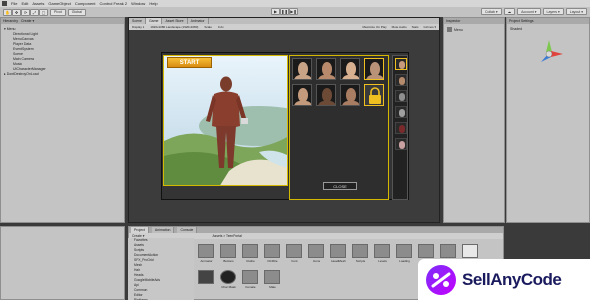  I want to click on torso-option, so click(401, 96).